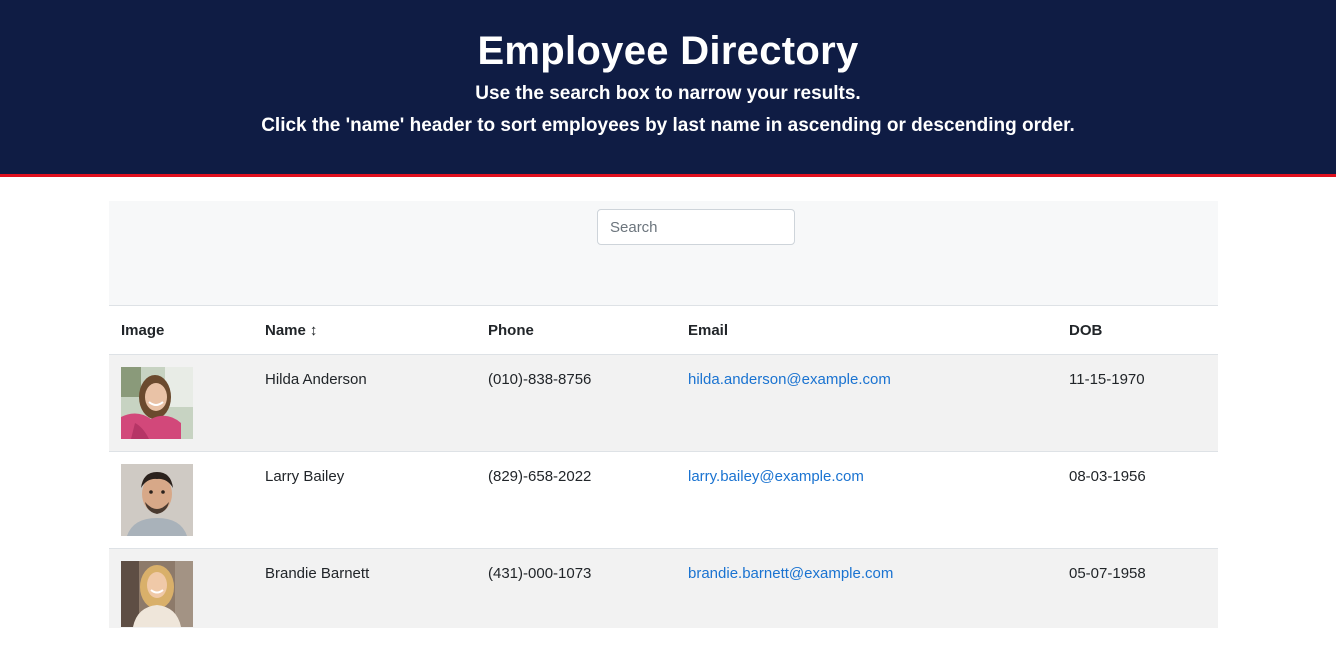 This screenshot has height=646, width=1336. I want to click on sort-icon: ↕, so click(313, 330).